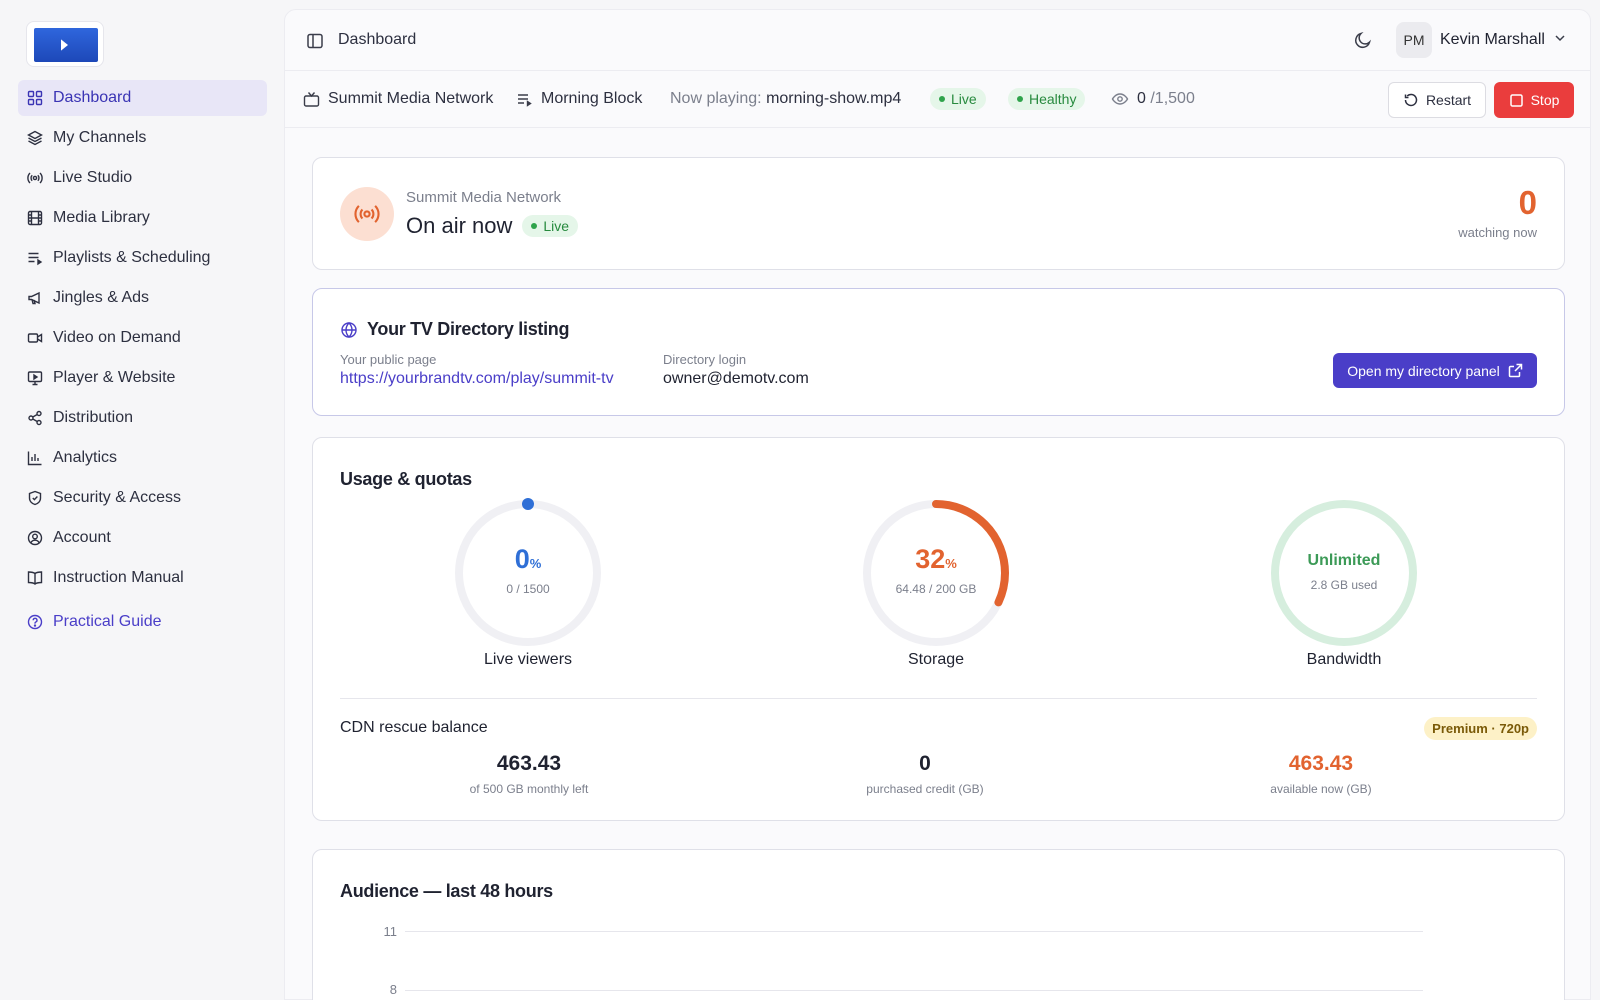 The height and width of the screenshot is (1000, 1600). I want to click on sidebar-item-label: Media Library, so click(101, 217).